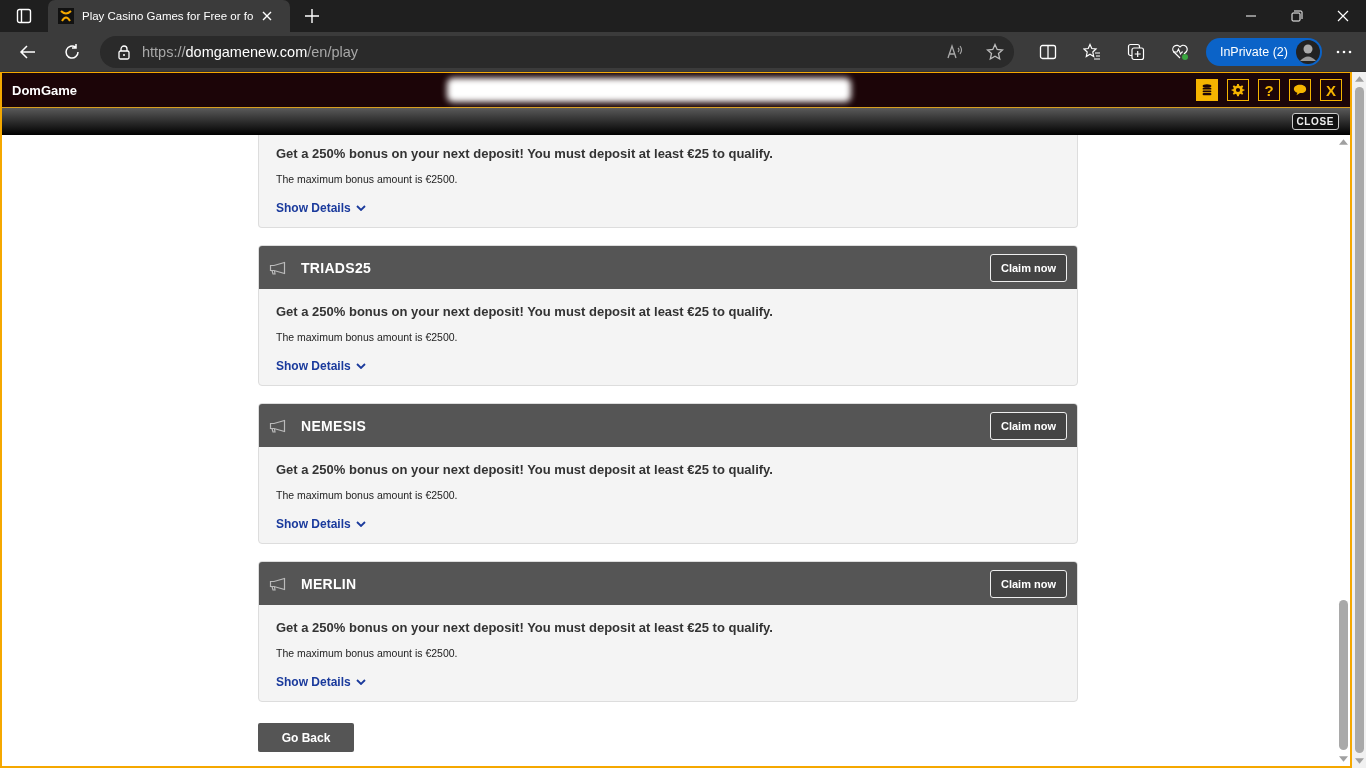  I want to click on promo-code: MERLIN, so click(329, 583).